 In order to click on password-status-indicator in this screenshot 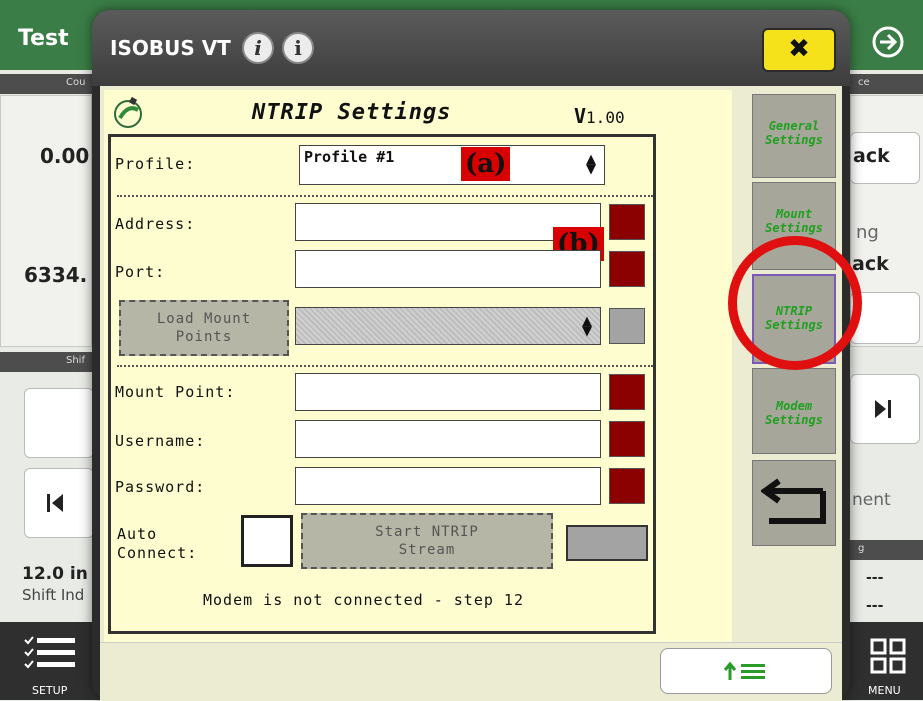, I will do `click(627, 486)`.